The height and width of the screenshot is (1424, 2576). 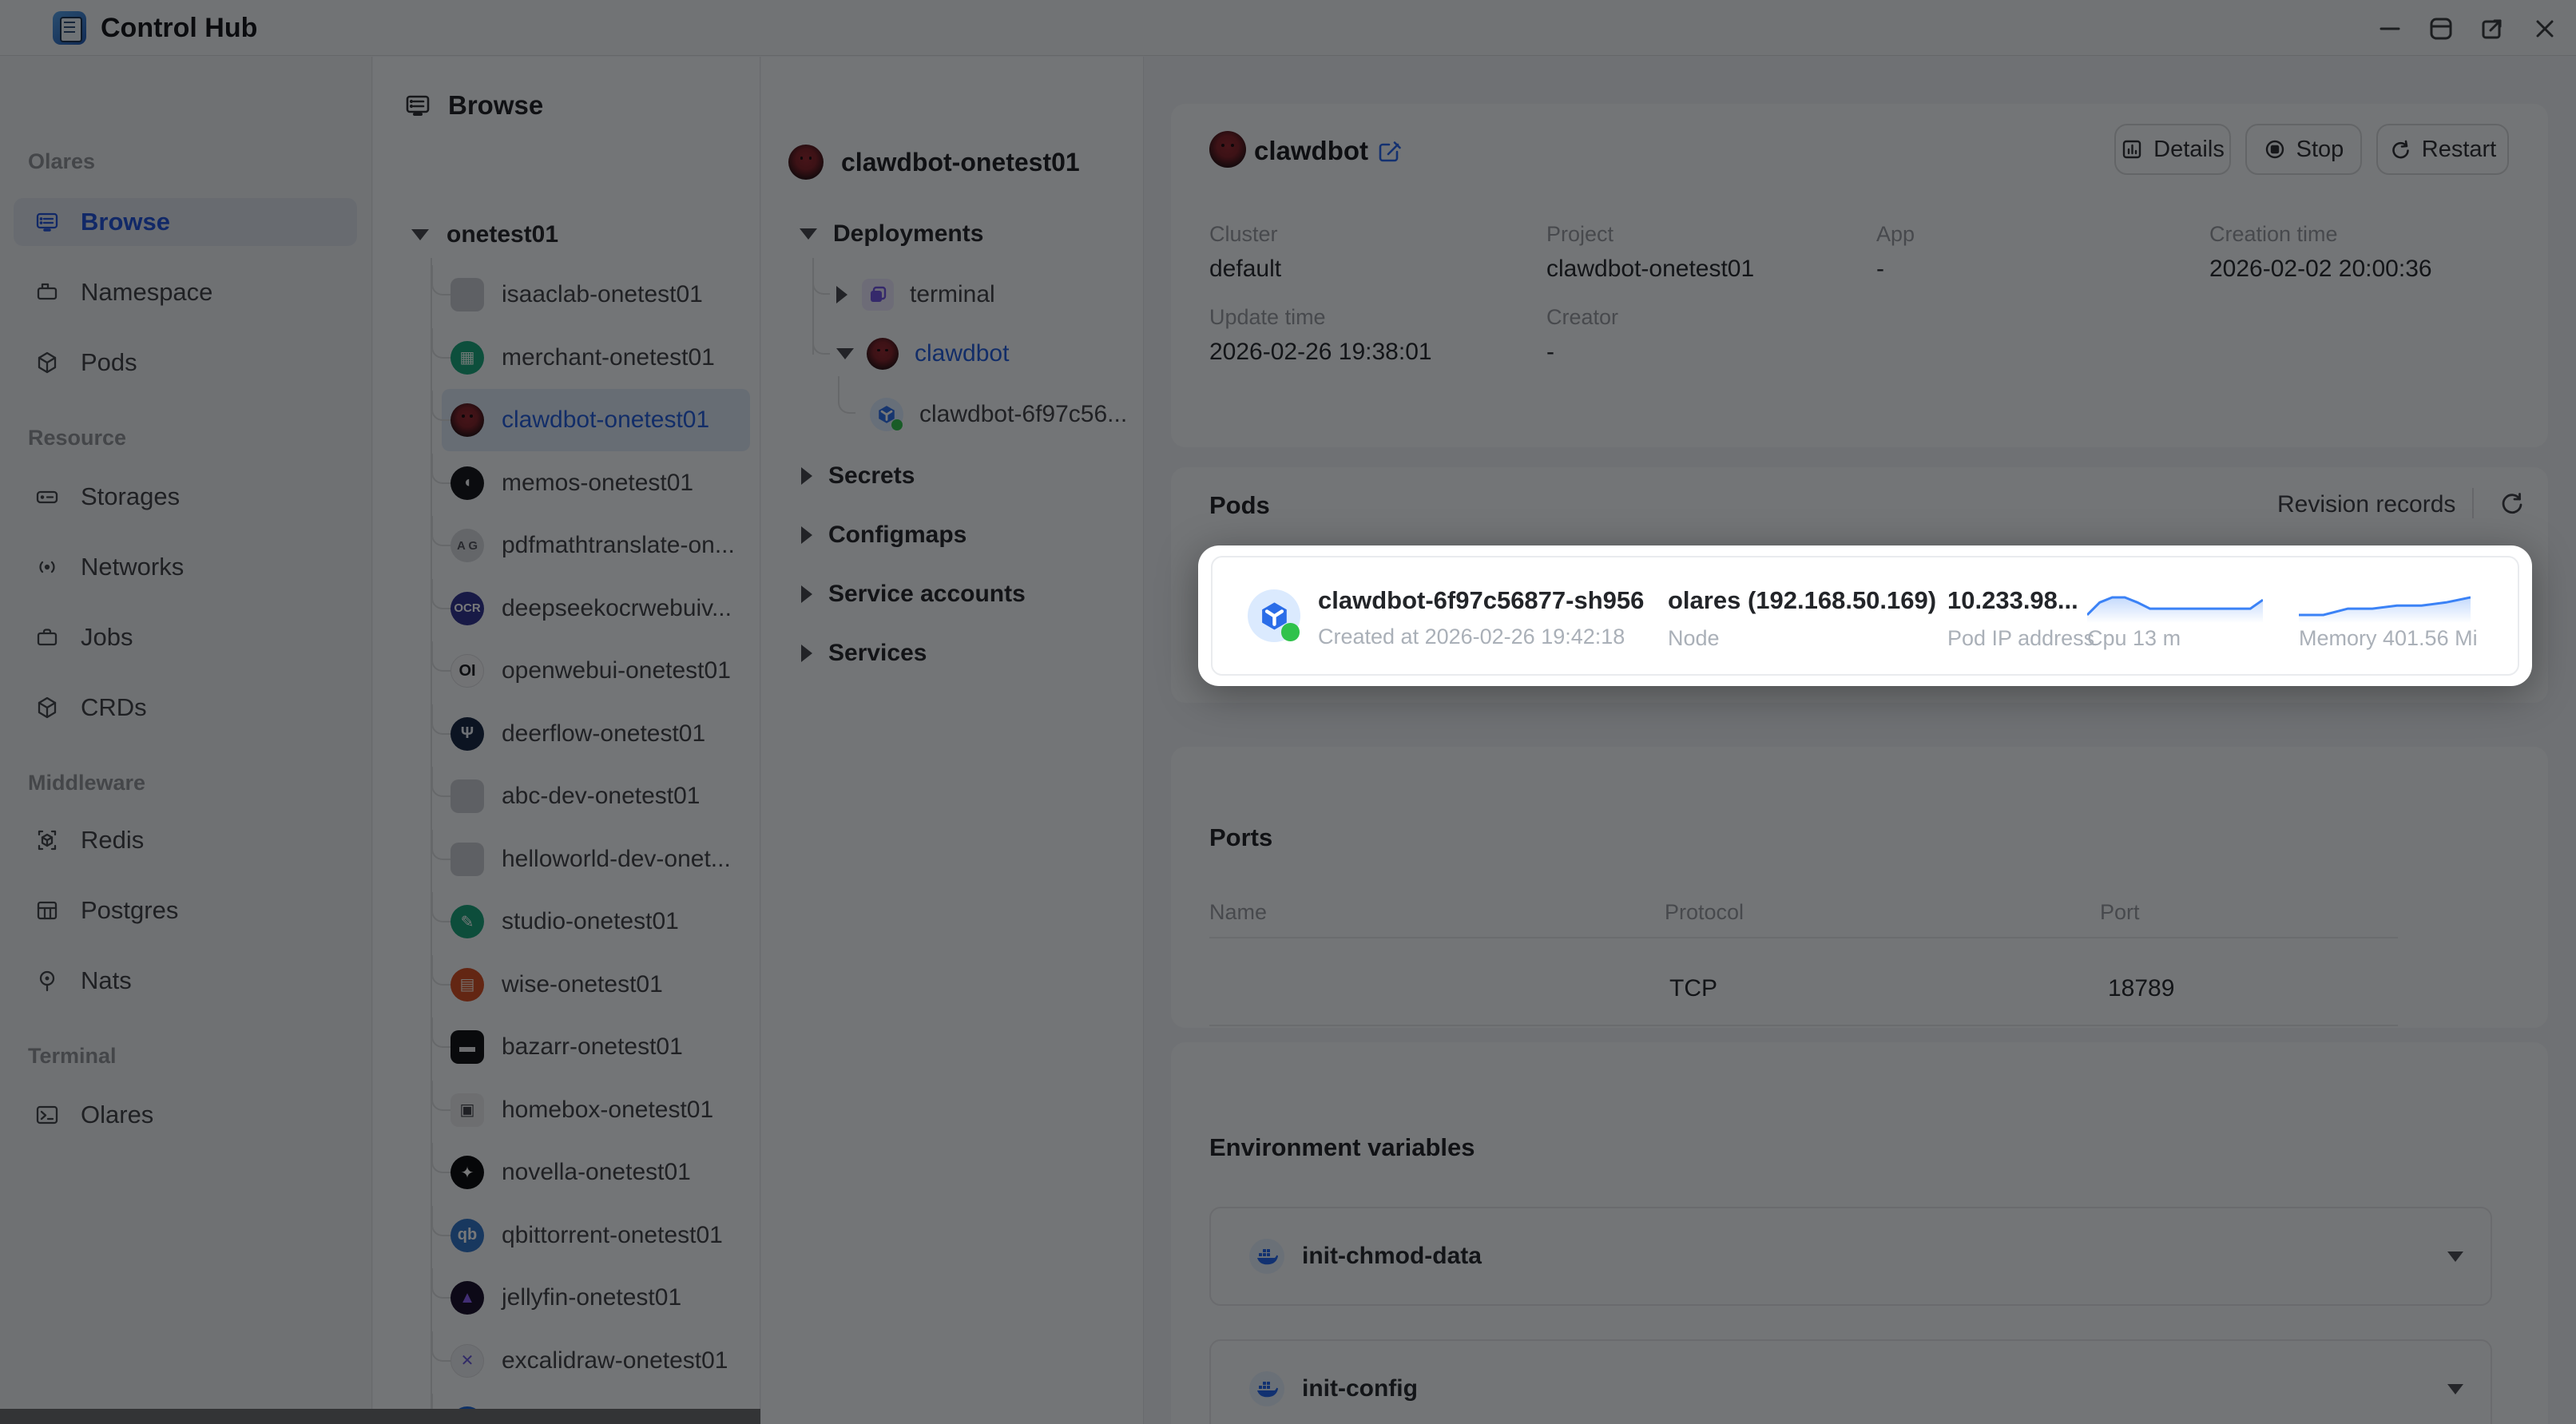 What do you see at coordinates (2021, 638) in the screenshot?
I see `pod-ip-label: Pod IP address` at bounding box center [2021, 638].